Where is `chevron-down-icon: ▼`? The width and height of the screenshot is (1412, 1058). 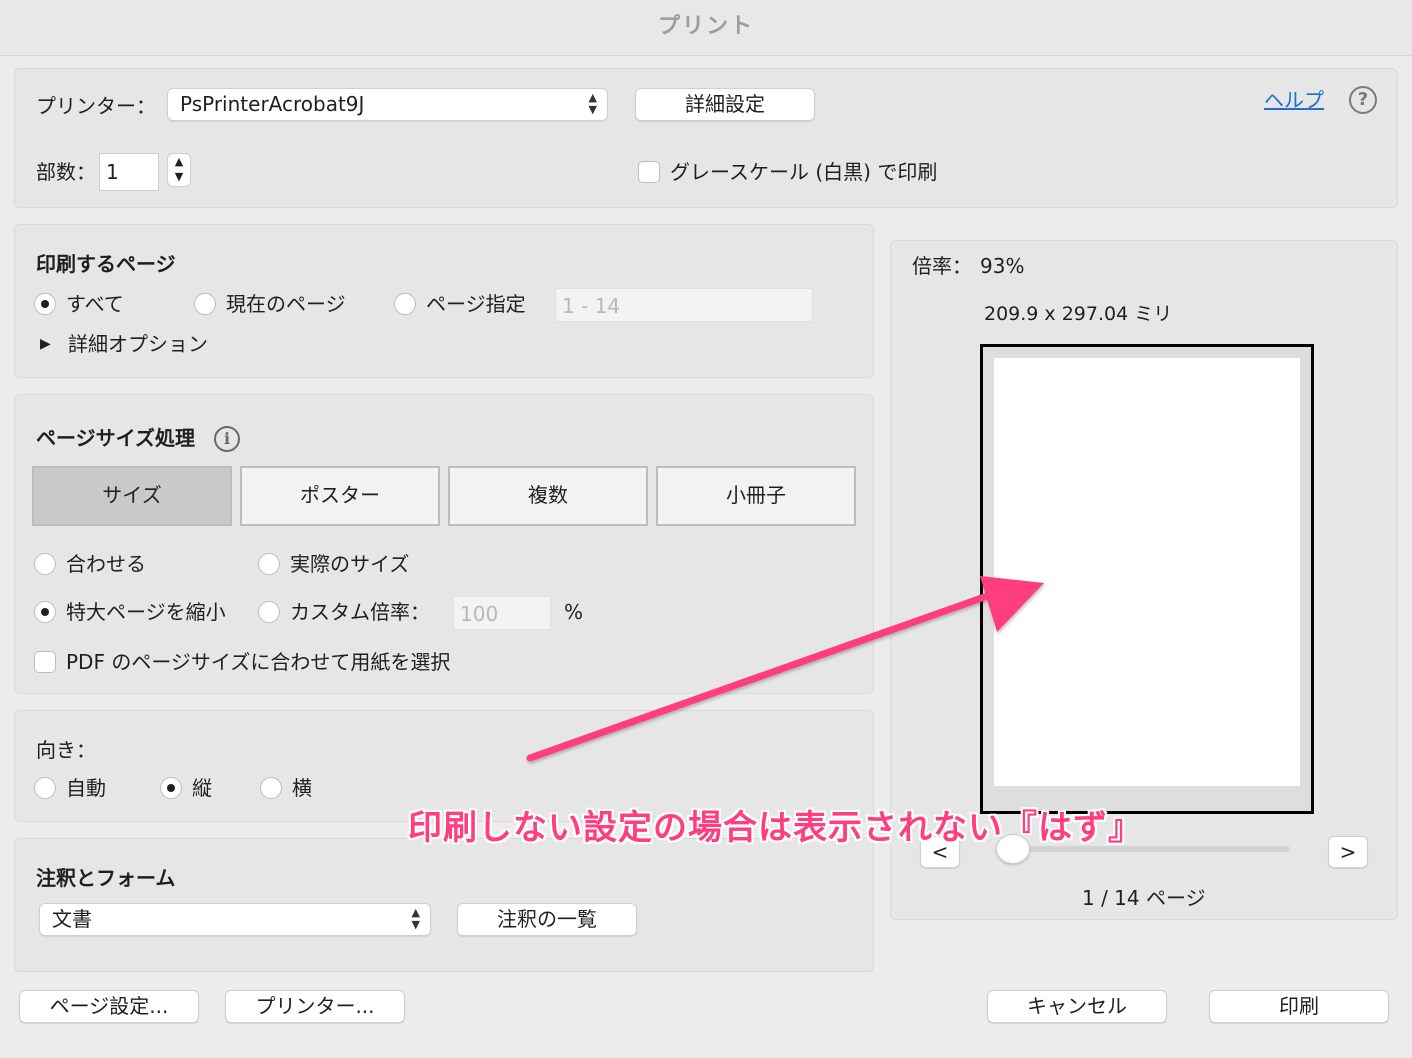
chevron-down-icon: ▼ is located at coordinates (179, 176).